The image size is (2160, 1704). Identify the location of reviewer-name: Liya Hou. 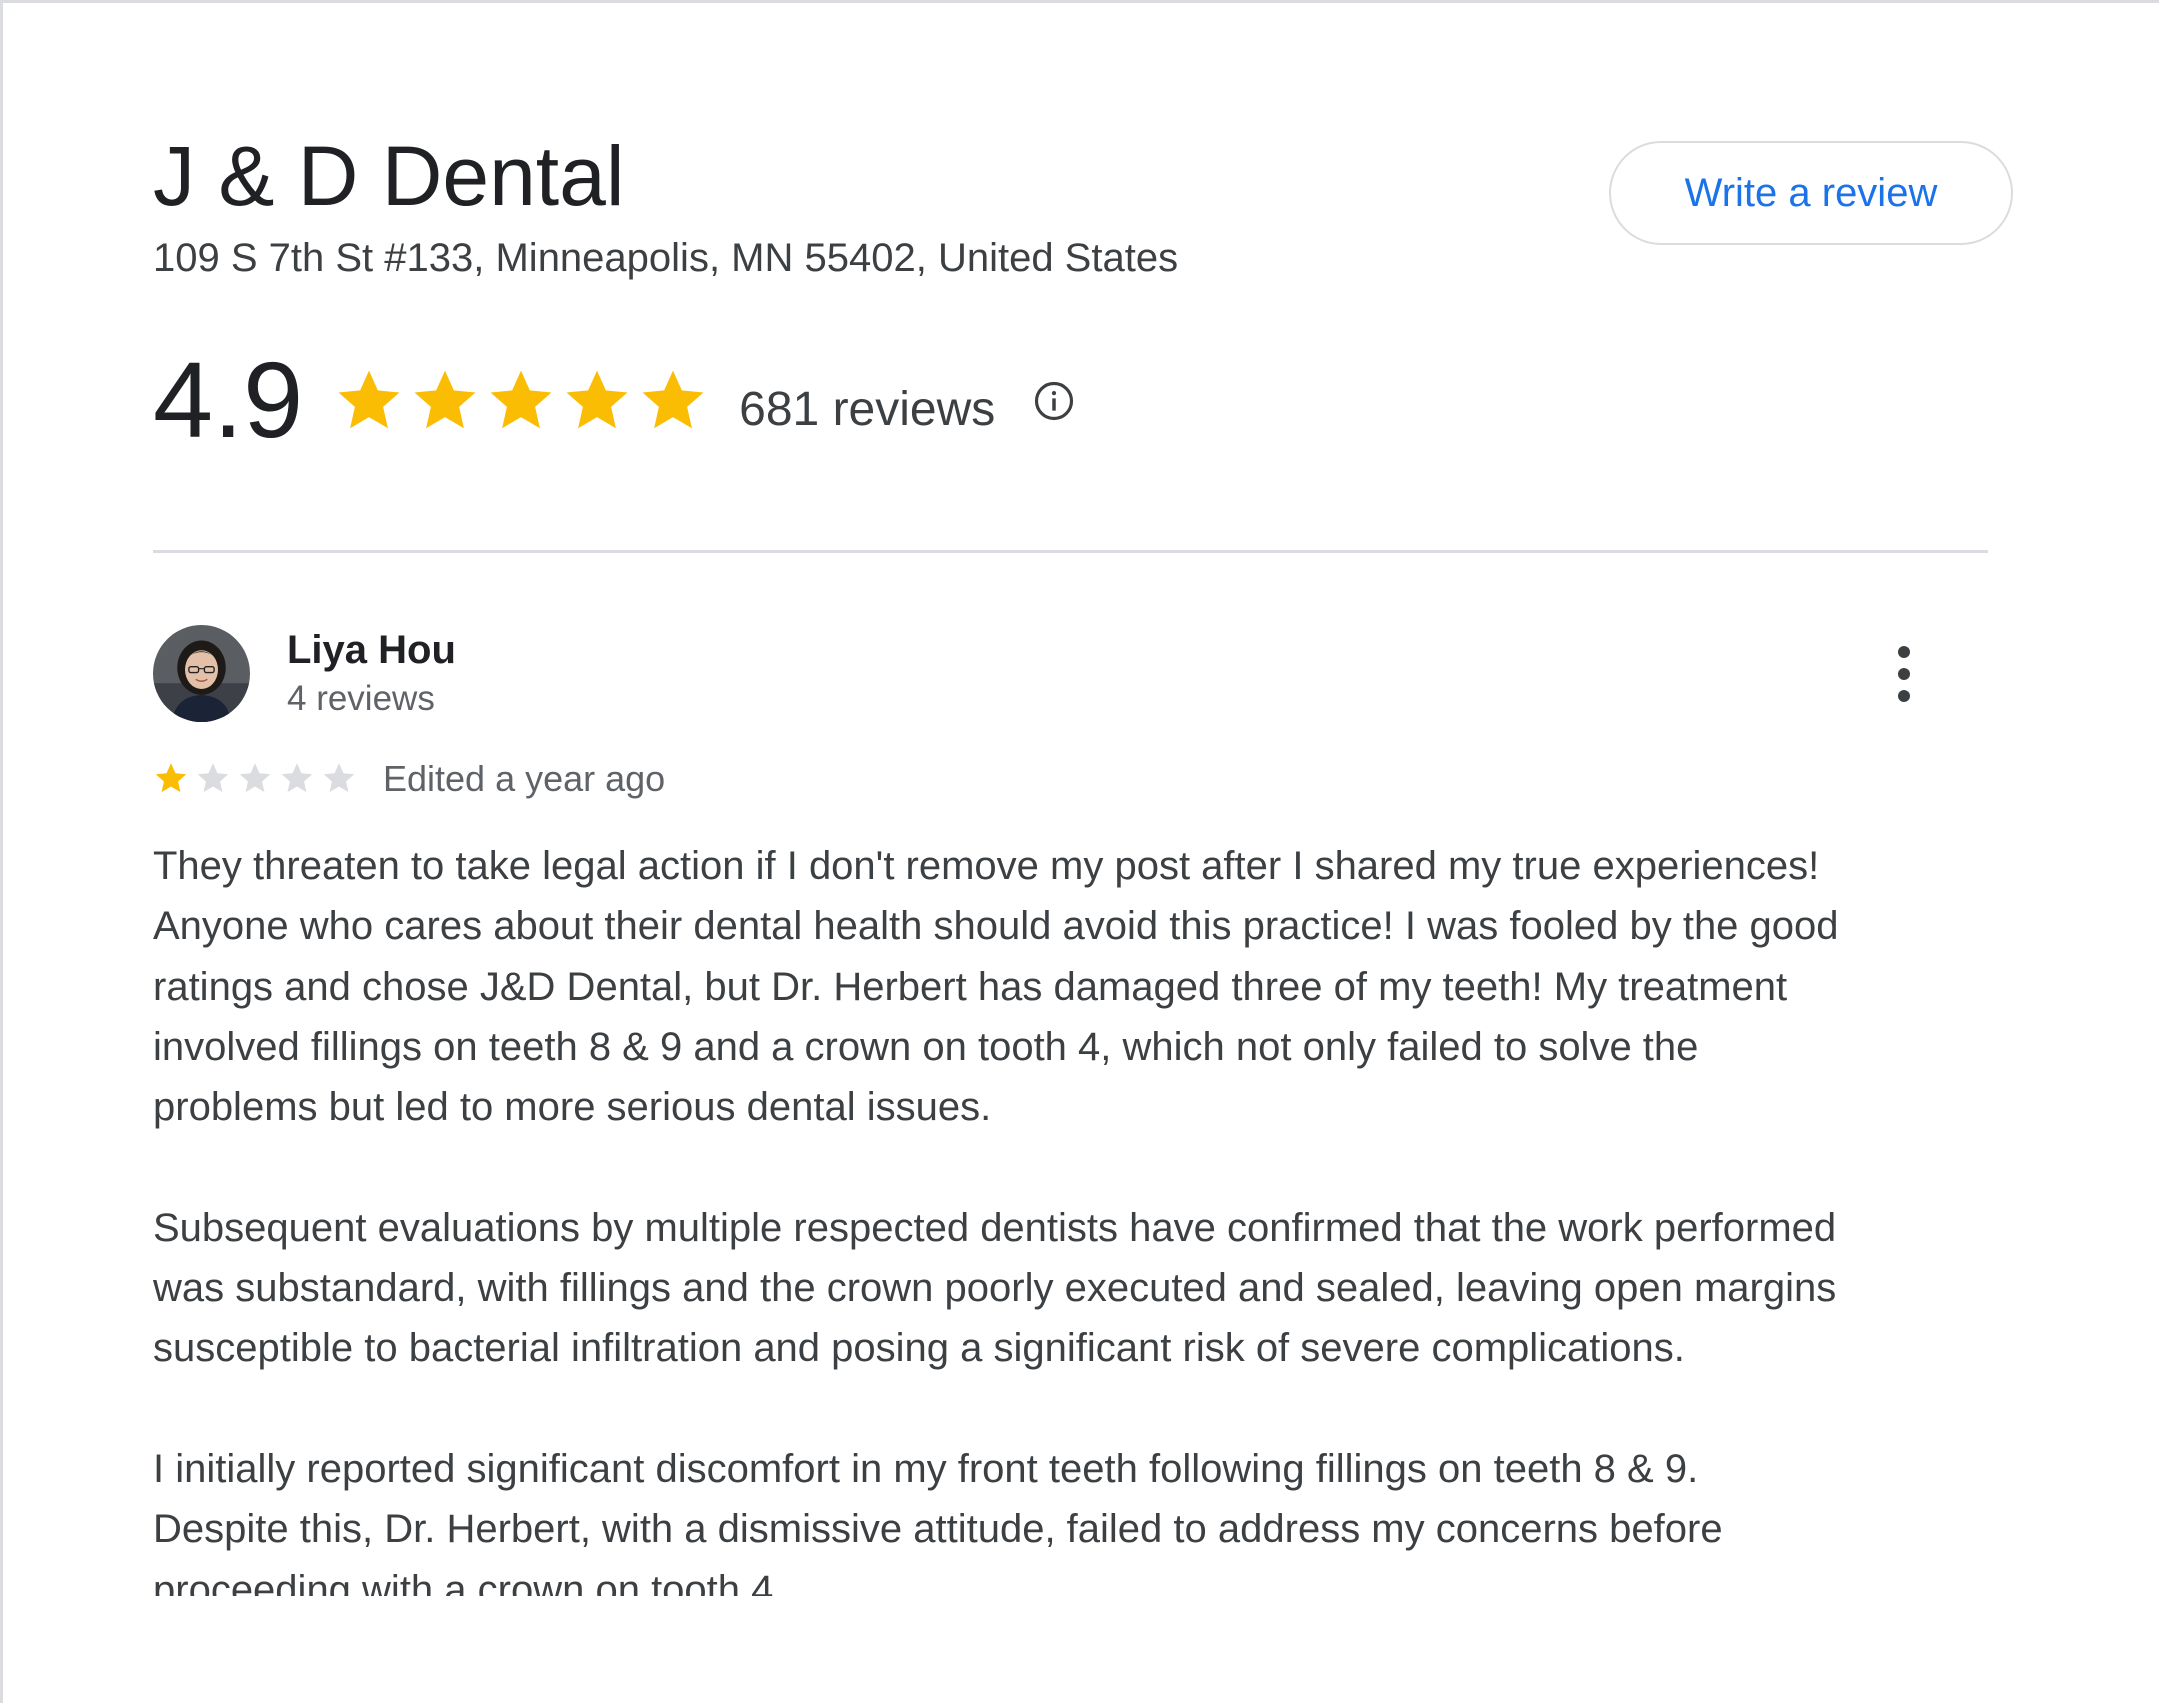
(371, 650).